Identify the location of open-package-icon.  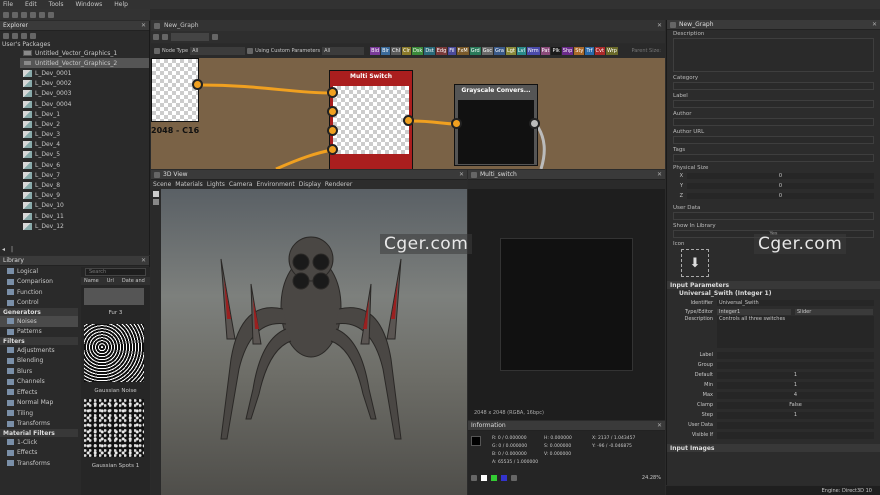
(15, 35).